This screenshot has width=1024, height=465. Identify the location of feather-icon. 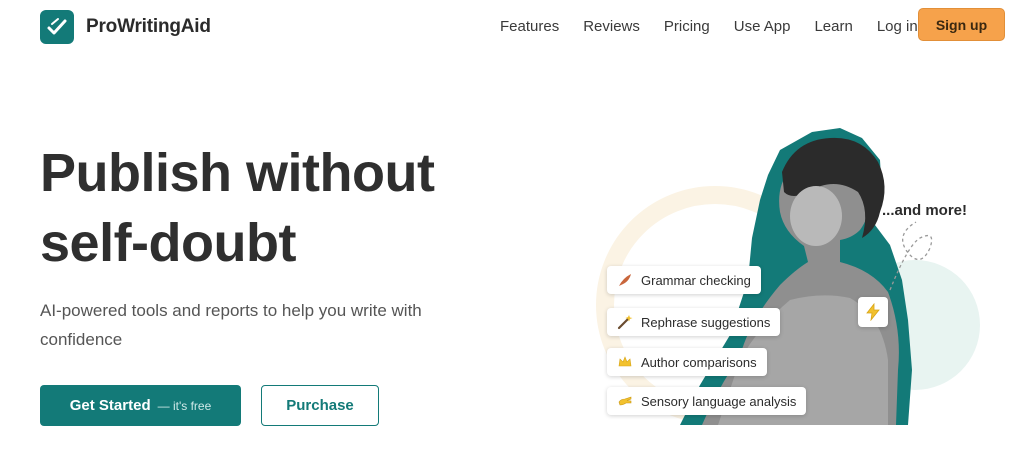
(625, 280).